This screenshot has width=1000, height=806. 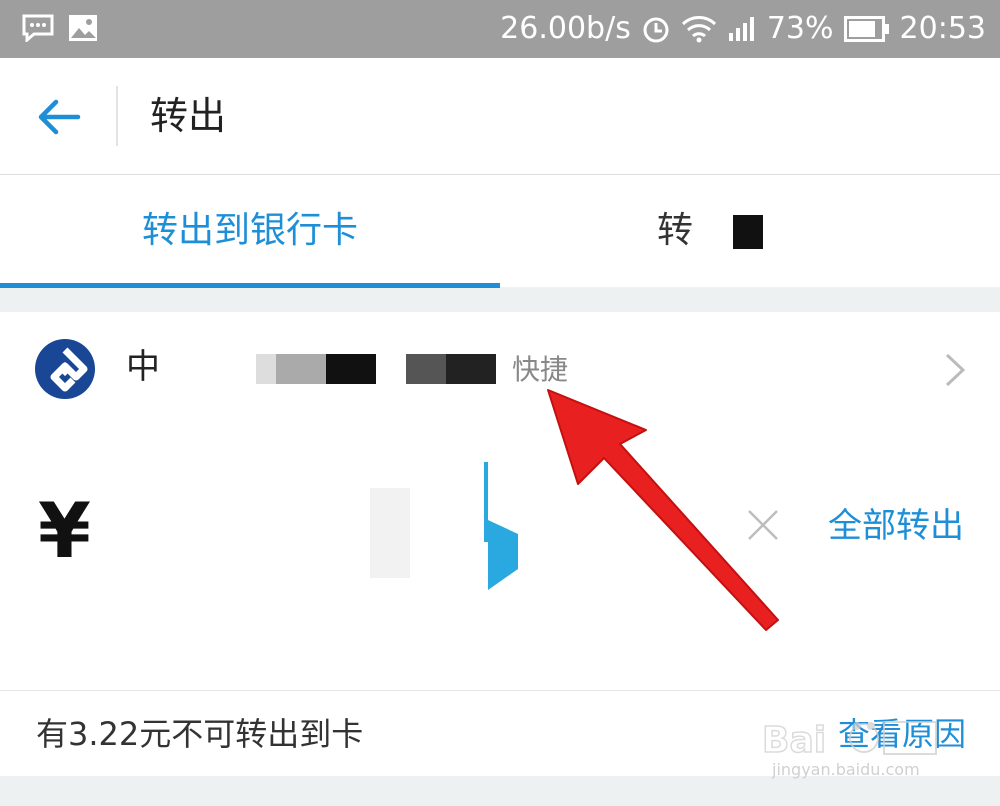 What do you see at coordinates (942, 28) in the screenshot?
I see `clock: 20:53` at bounding box center [942, 28].